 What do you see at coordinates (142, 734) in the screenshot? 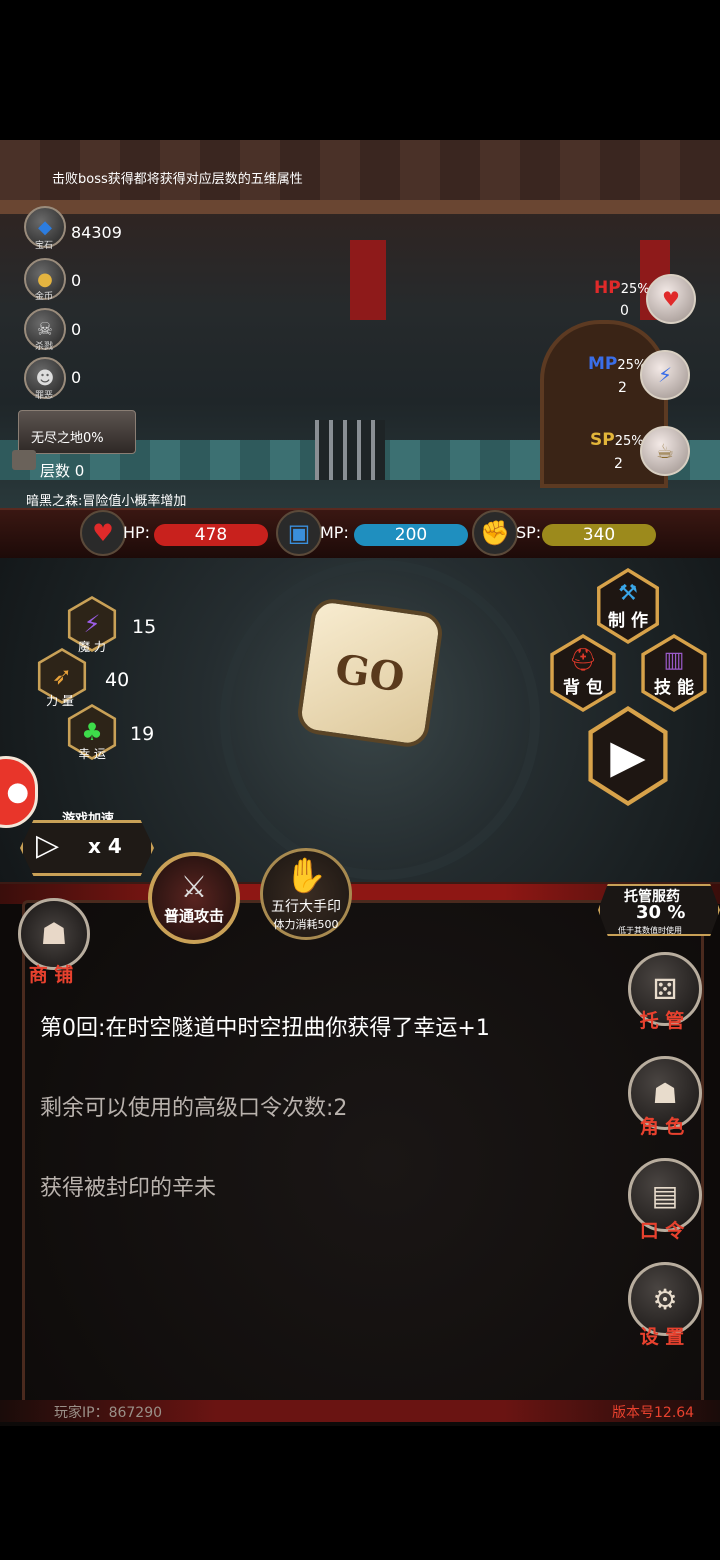
I see `luck-value: 19` at bounding box center [142, 734].